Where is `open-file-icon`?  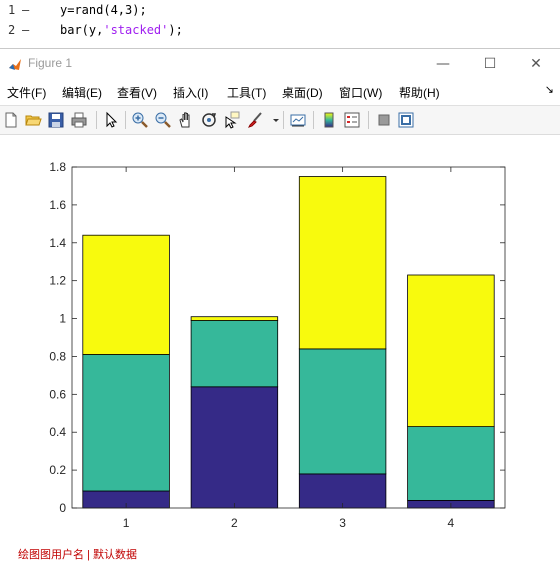 open-file-icon is located at coordinates (33, 120).